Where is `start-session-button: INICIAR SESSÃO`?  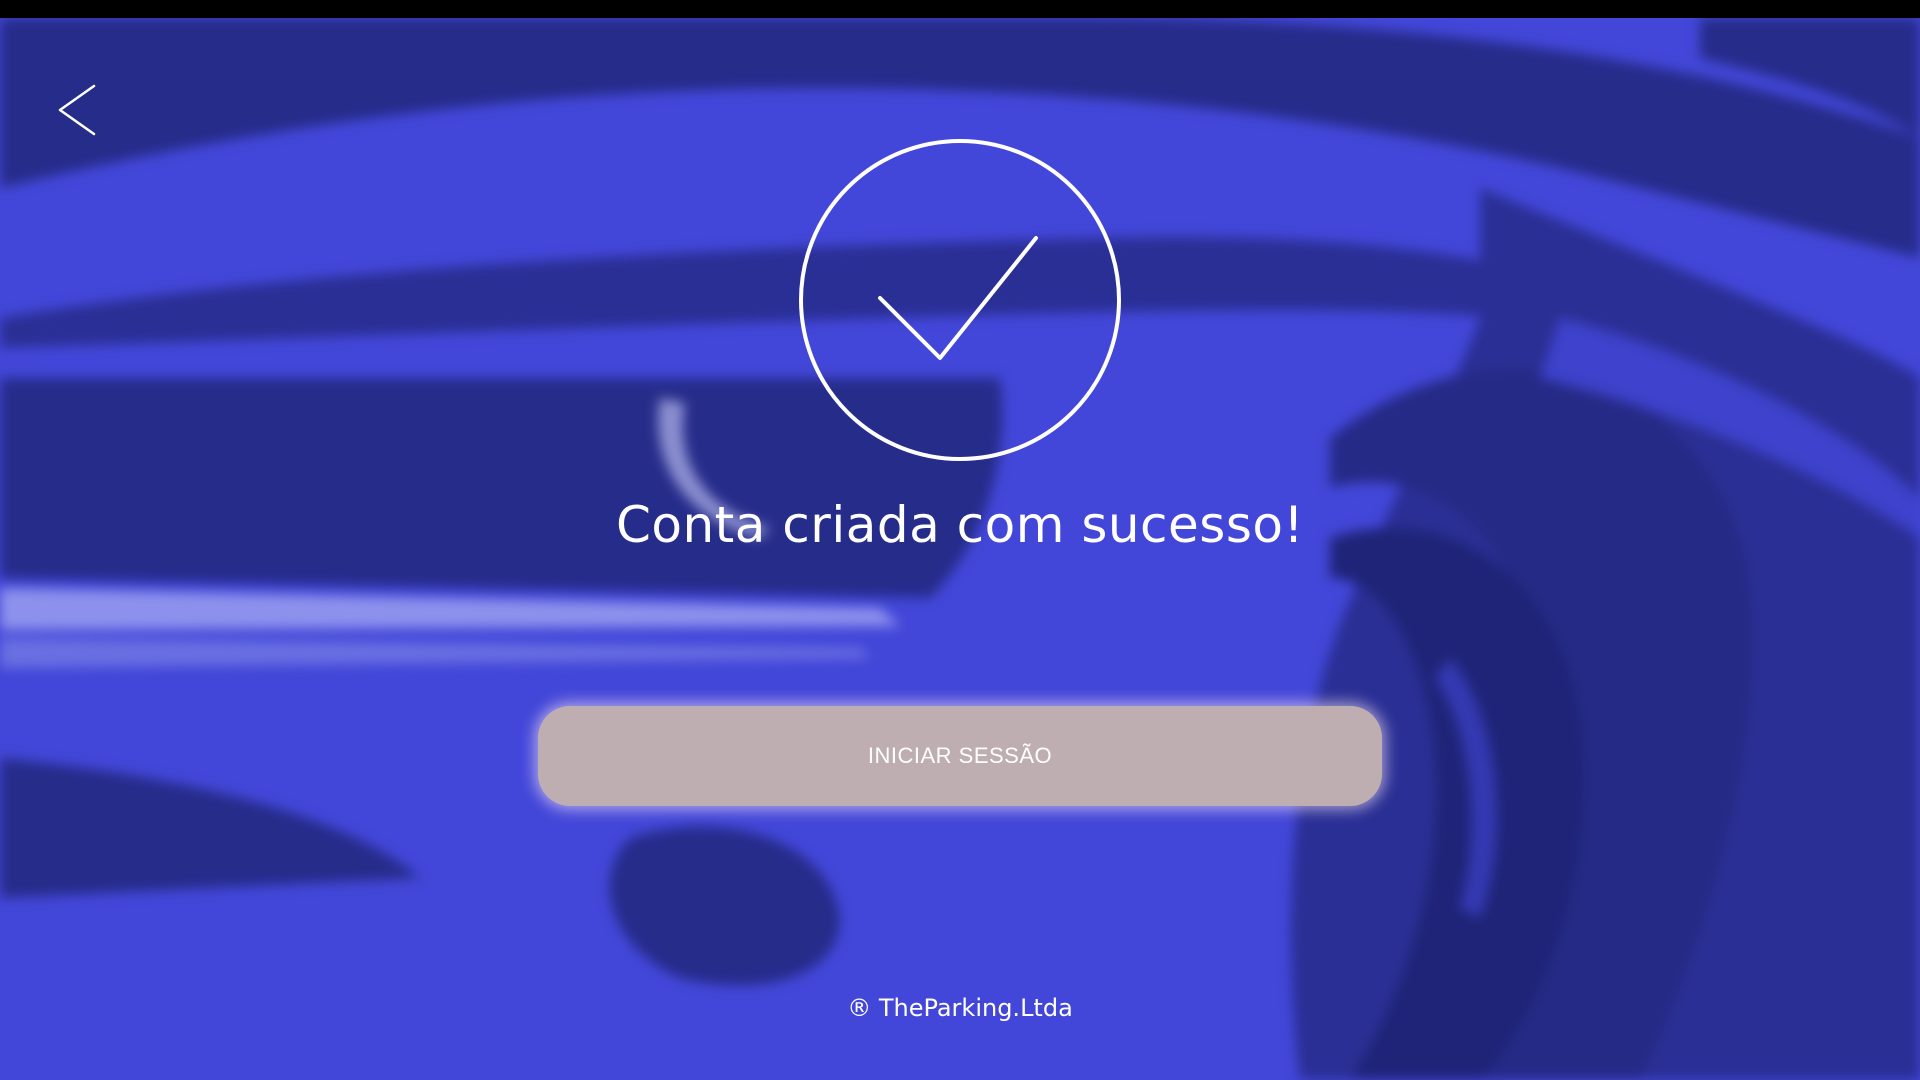 start-session-button: INICIAR SESSÃO is located at coordinates (960, 756).